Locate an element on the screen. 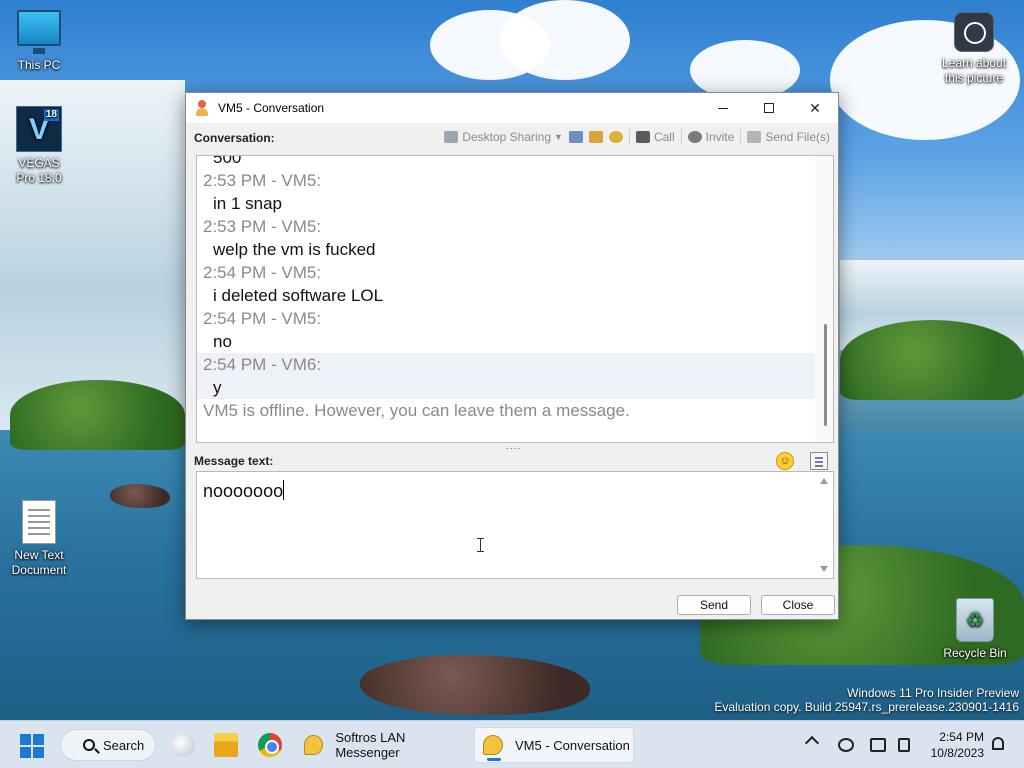 The height and width of the screenshot is (768, 1024). window-controls: ✕ is located at coordinates (769, 108).